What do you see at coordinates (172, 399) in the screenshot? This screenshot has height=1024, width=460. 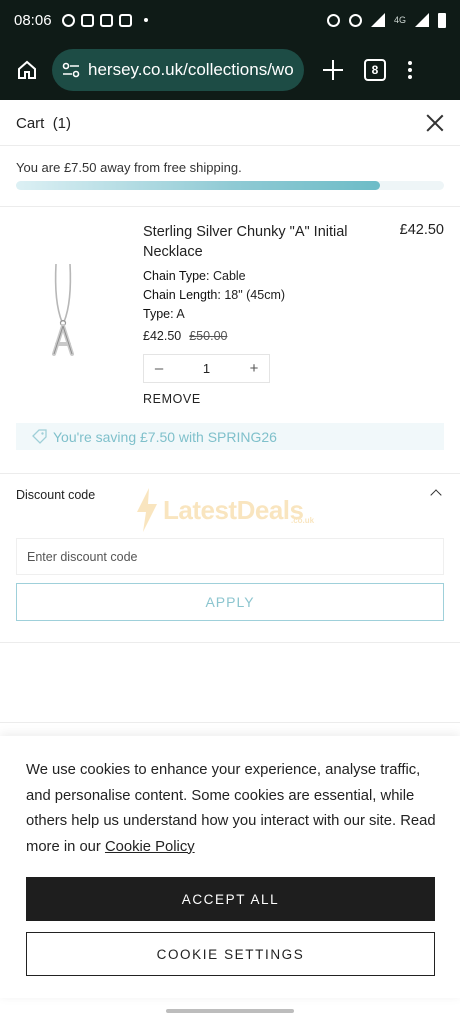 I see `remove-item-button: REMOVE` at bounding box center [172, 399].